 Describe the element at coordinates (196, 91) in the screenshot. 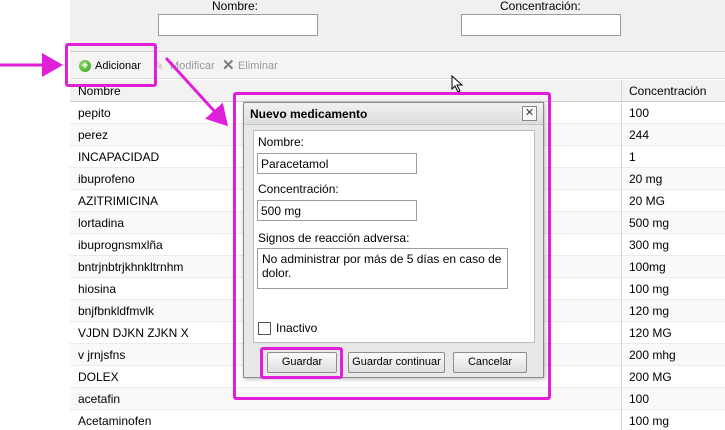

I see `arrow-to-dialog` at that location.